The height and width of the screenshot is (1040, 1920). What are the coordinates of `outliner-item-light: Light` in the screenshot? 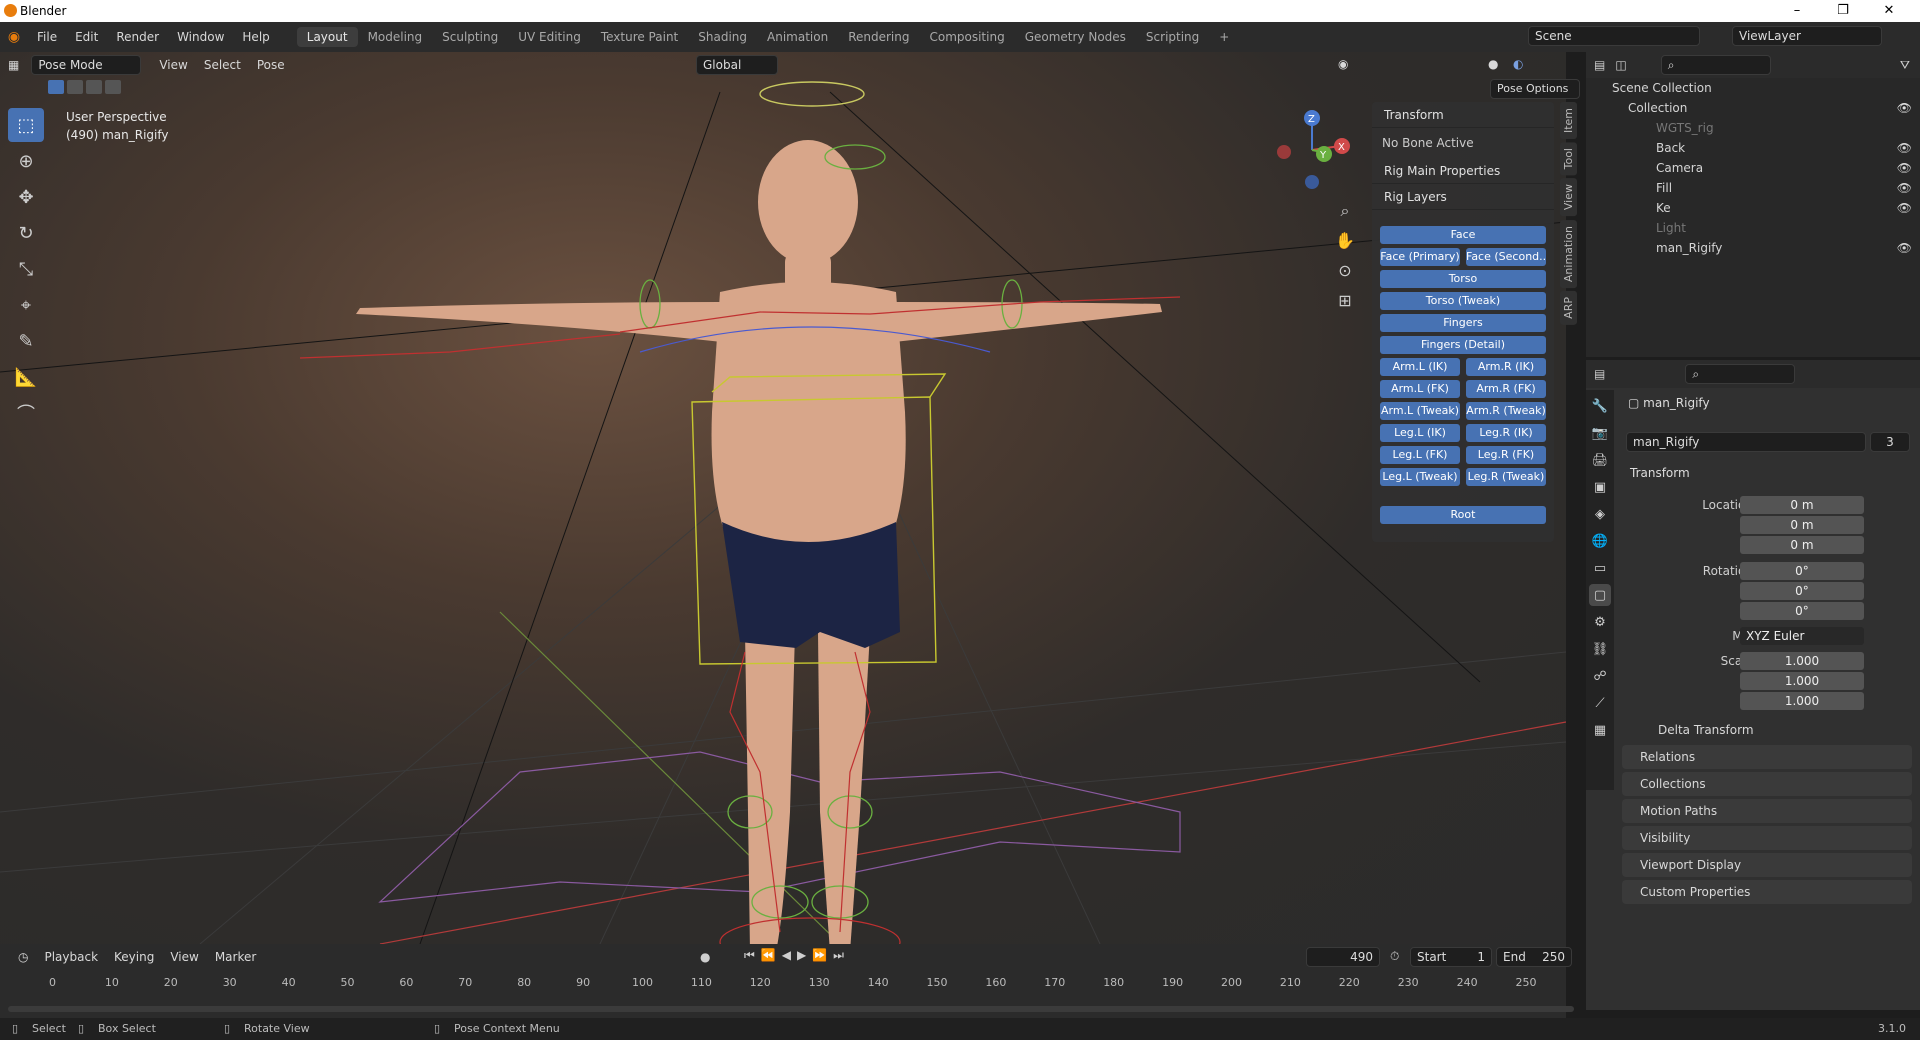 It's located at (1753, 228).